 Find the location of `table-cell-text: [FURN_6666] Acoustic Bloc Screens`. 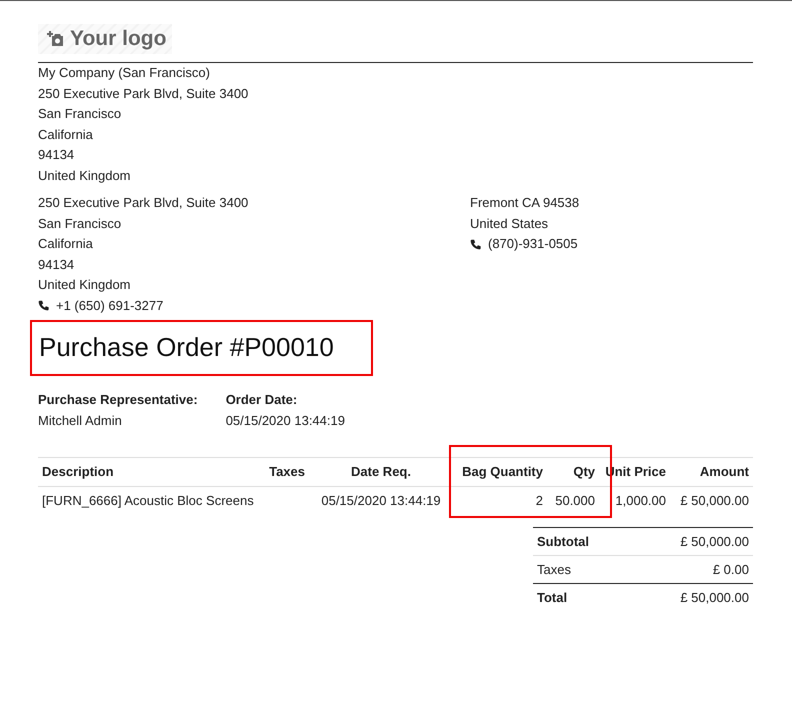

table-cell-text: [FURN_6666] Acoustic Bloc Screens is located at coordinates (148, 500).